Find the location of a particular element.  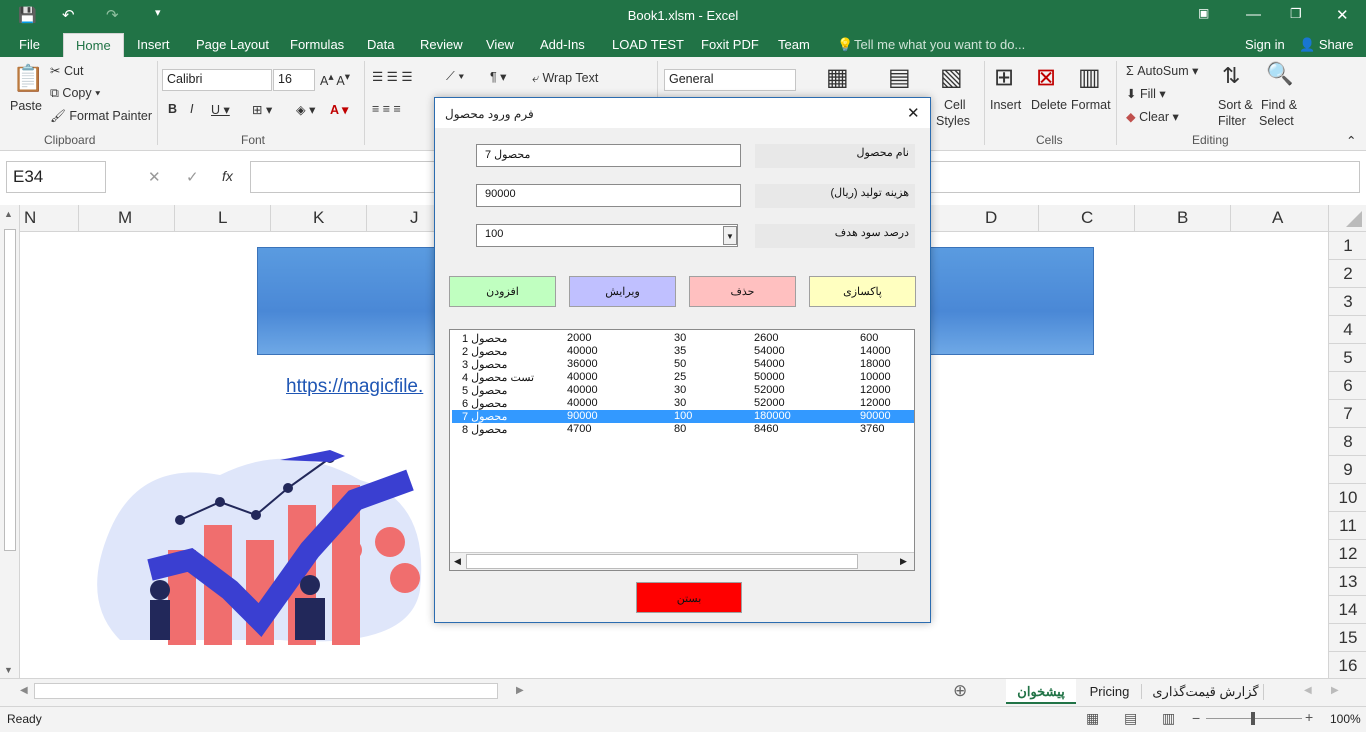

align-left-icon: ≡ ≡ ≡ is located at coordinates (386, 109).